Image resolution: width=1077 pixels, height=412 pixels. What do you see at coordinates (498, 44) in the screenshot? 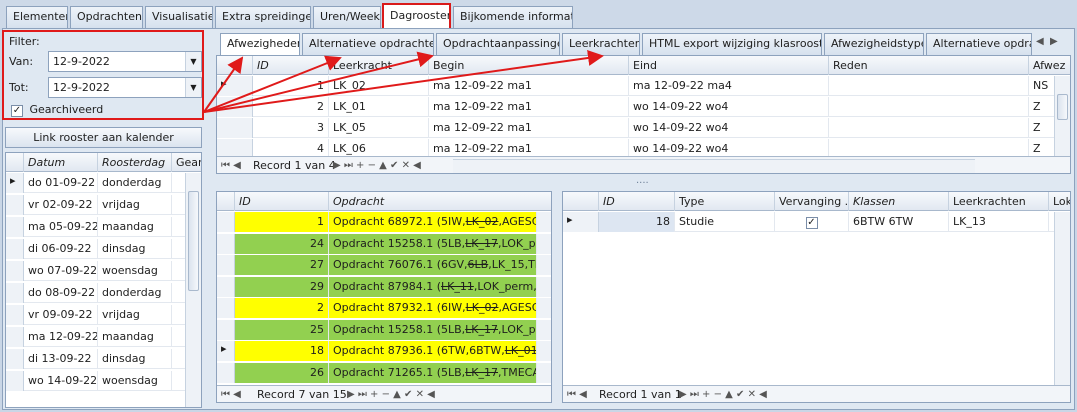
I see `subtab-opdrachtaanpassingen: Opdrachtaanpassingen` at bounding box center [498, 44].